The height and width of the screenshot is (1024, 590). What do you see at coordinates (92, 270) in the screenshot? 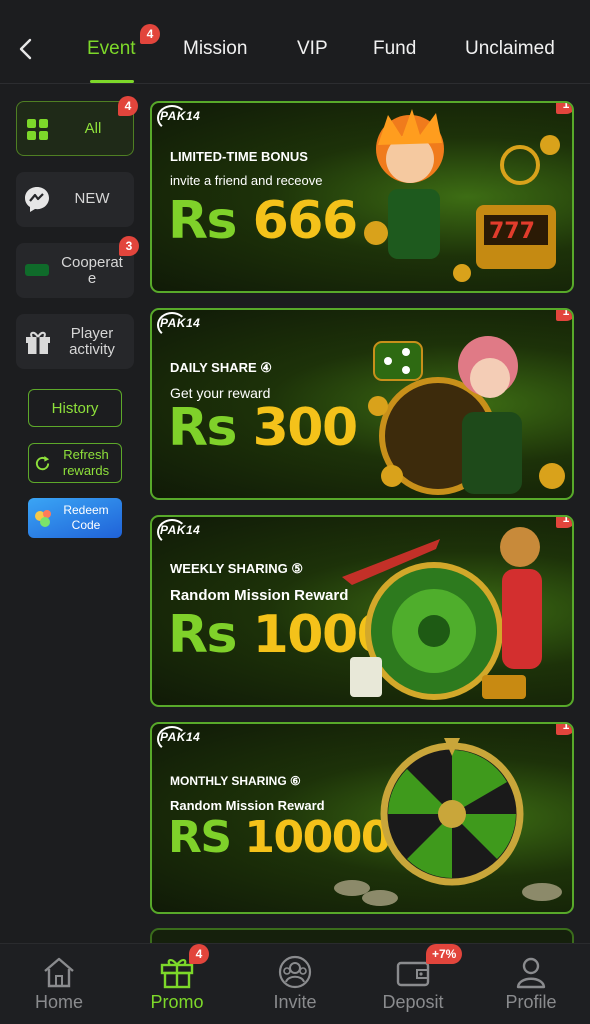
I see `category-label: Cooperat e` at bounding box center [92, 270].